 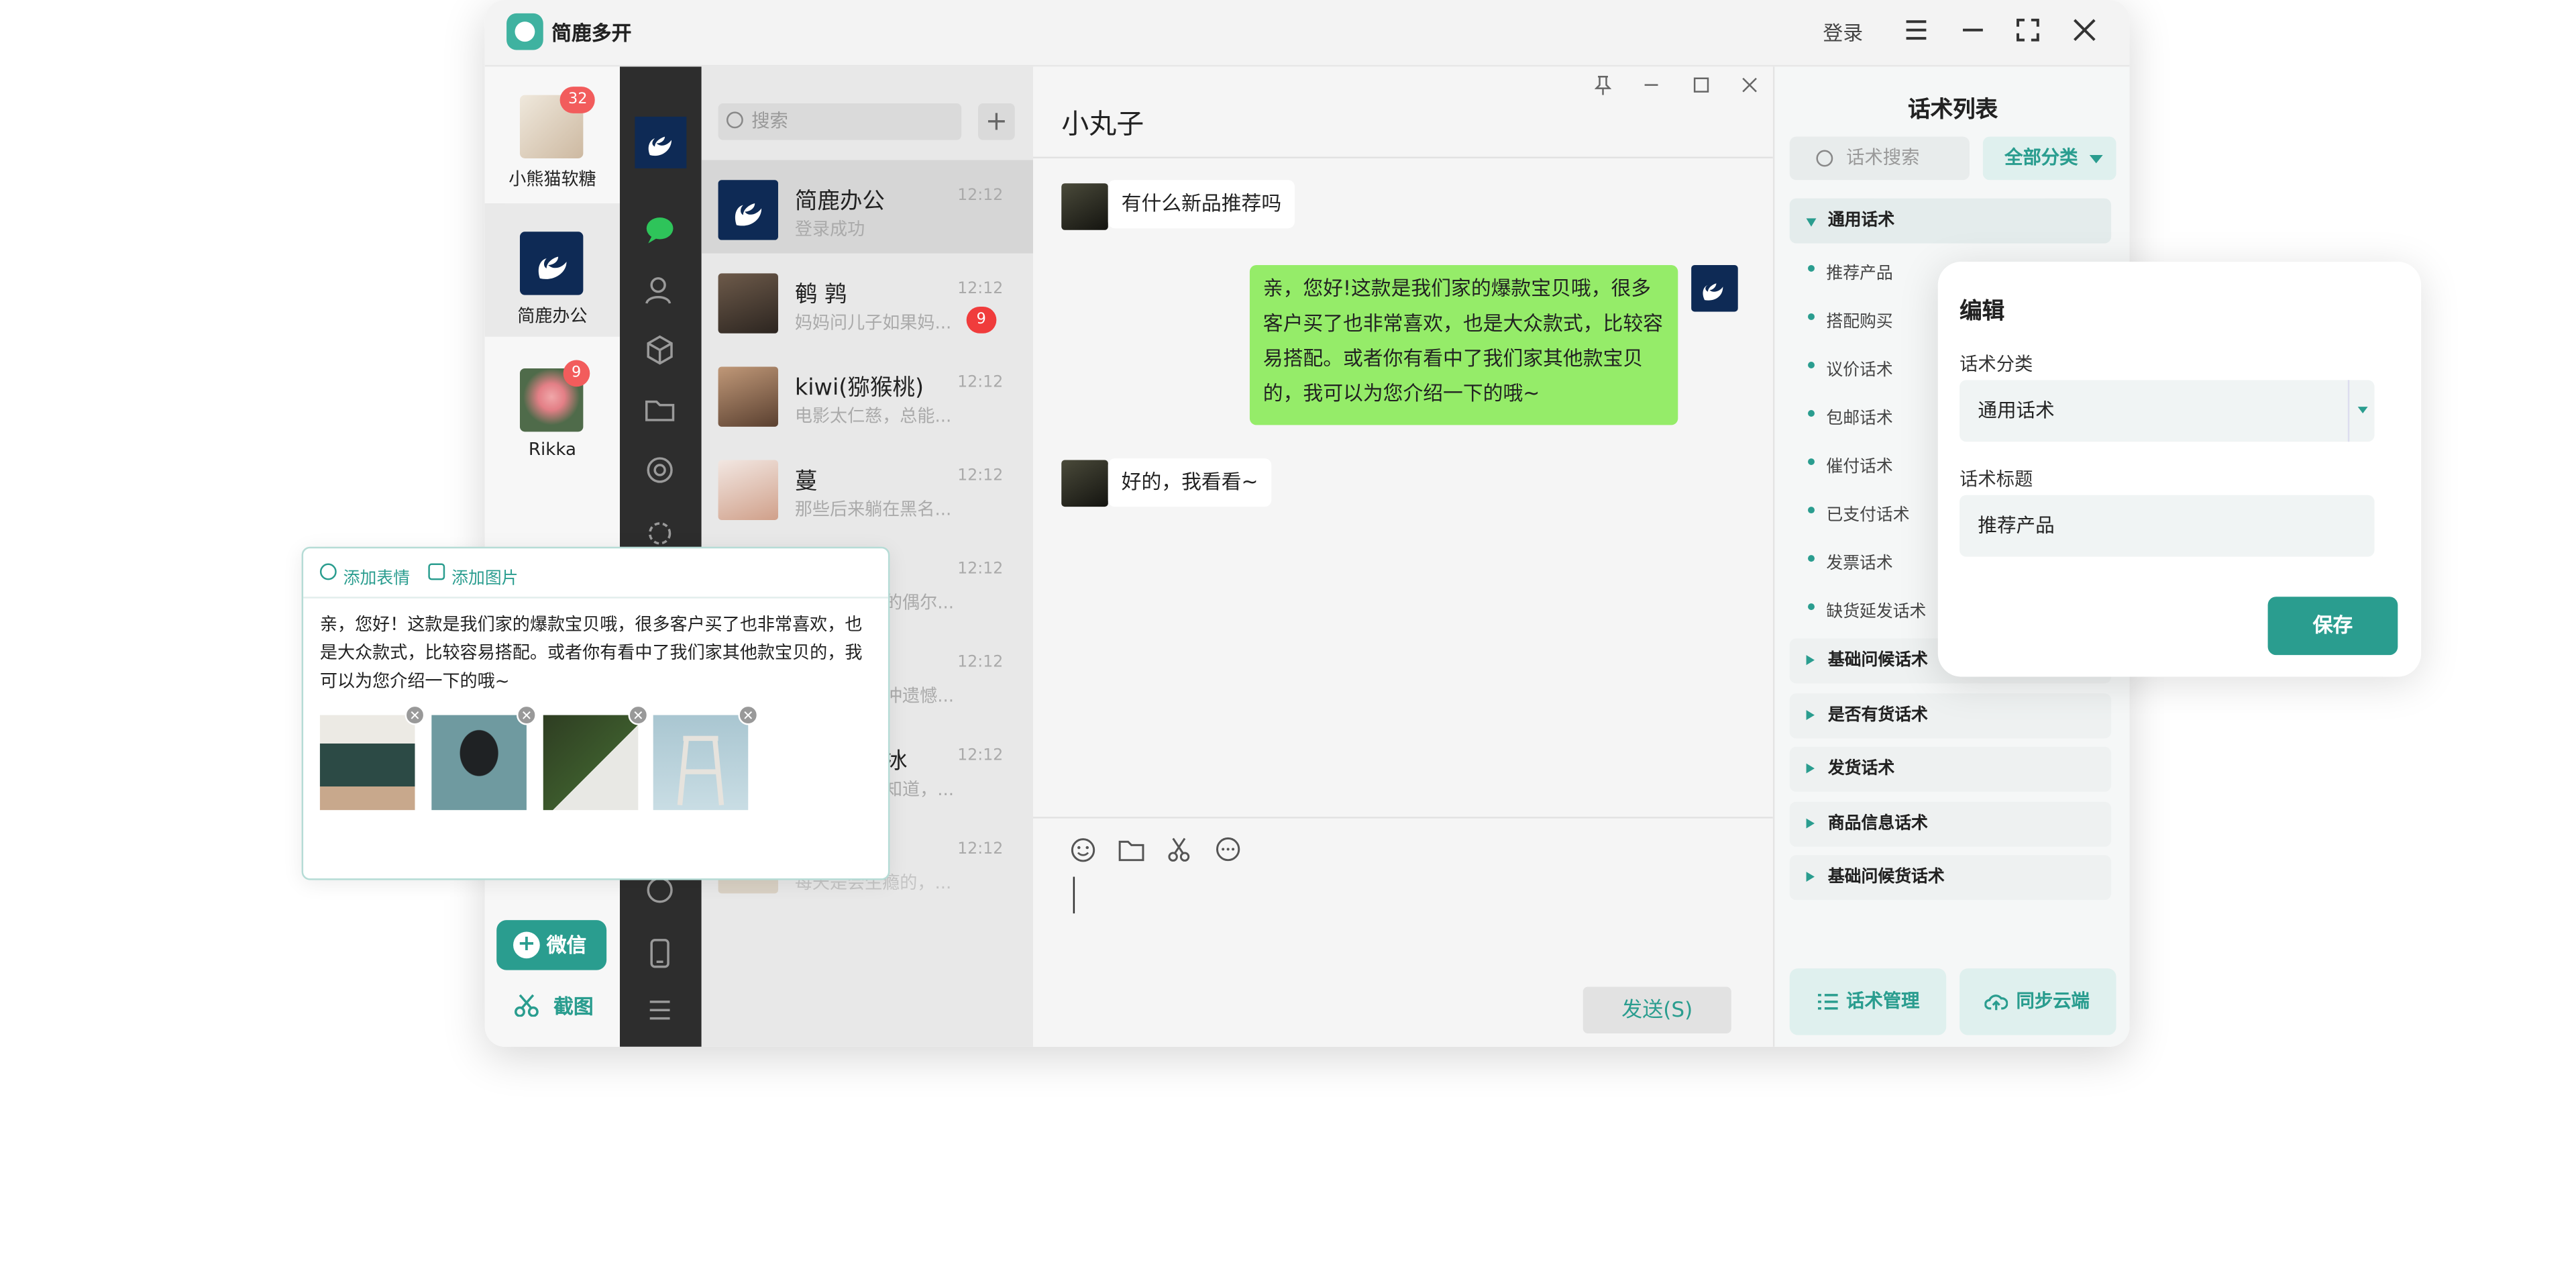 What do you see at coordinates (484, 758) in the screenshot?
I see `chair-image: ✕` at bounding box center [484, 758].